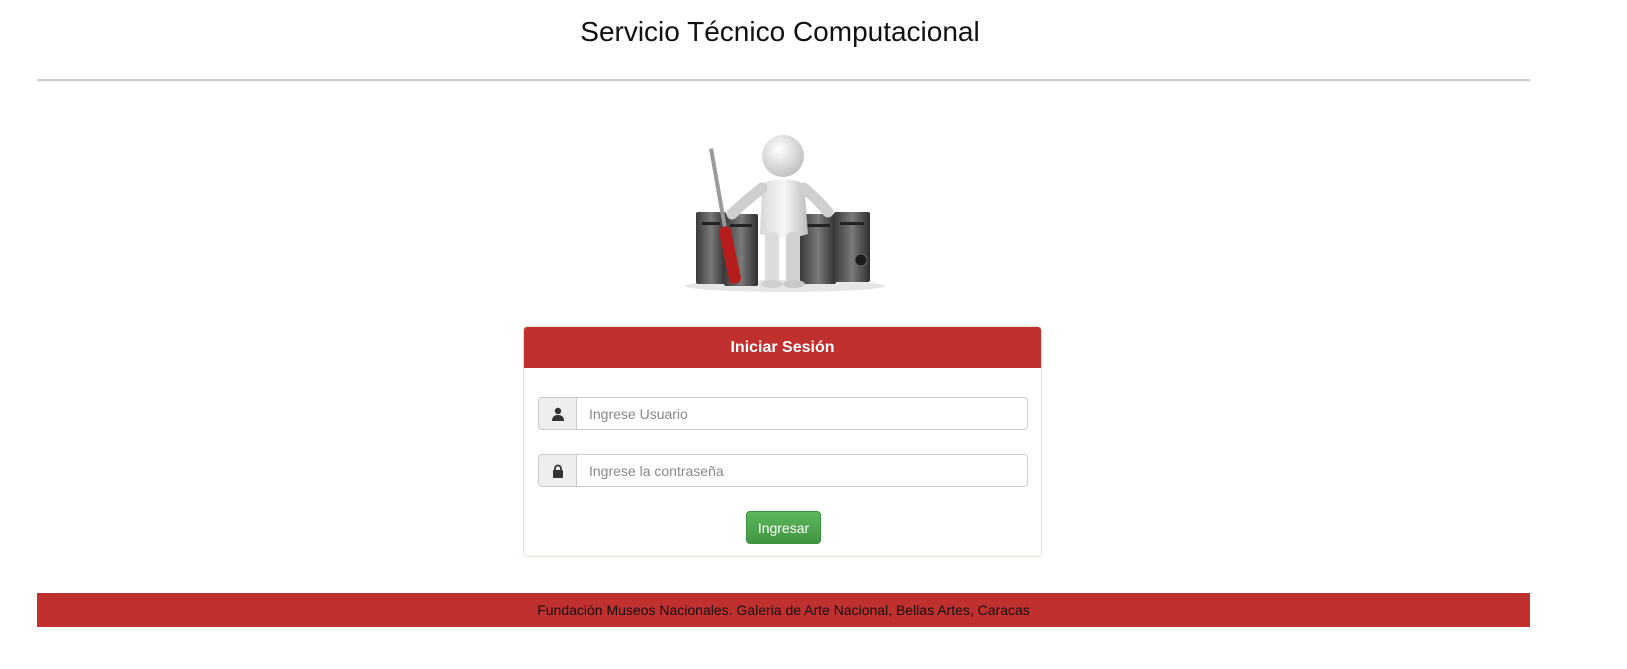 The image size is (1627, 669). I want to click on username-group, so click(783, 413).